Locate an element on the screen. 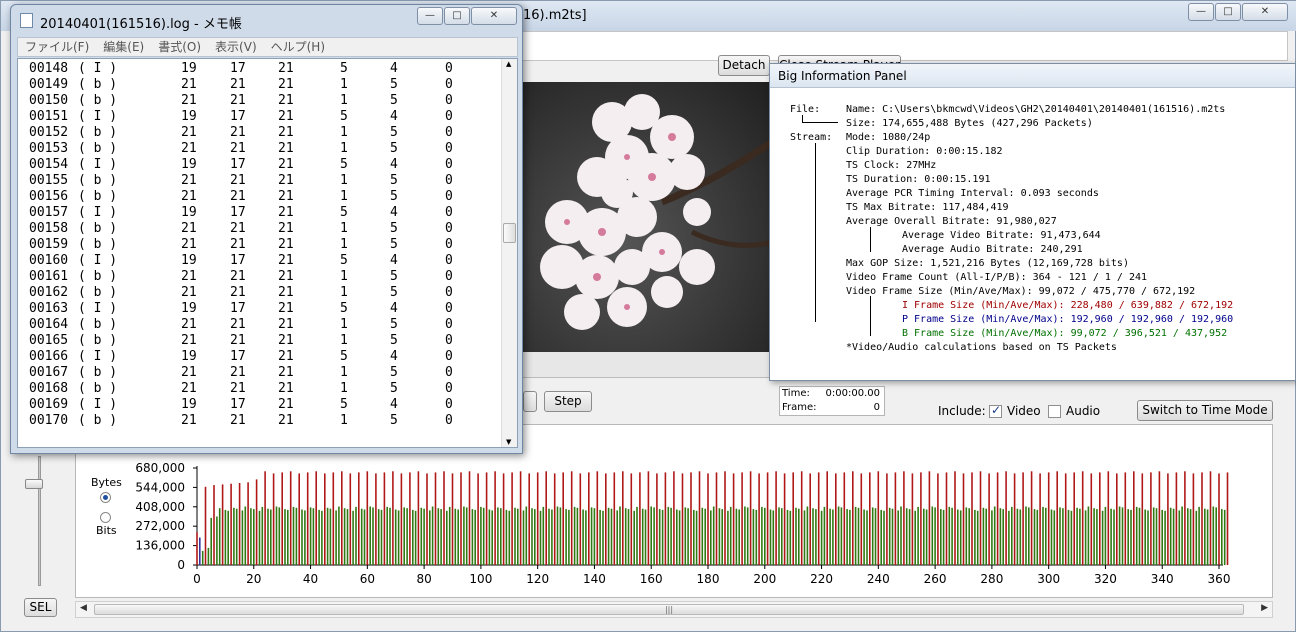  notepad-titlebar: 20140401(161516).log - メモ帳 — □ ✕ is located at coordinates (266, 20).